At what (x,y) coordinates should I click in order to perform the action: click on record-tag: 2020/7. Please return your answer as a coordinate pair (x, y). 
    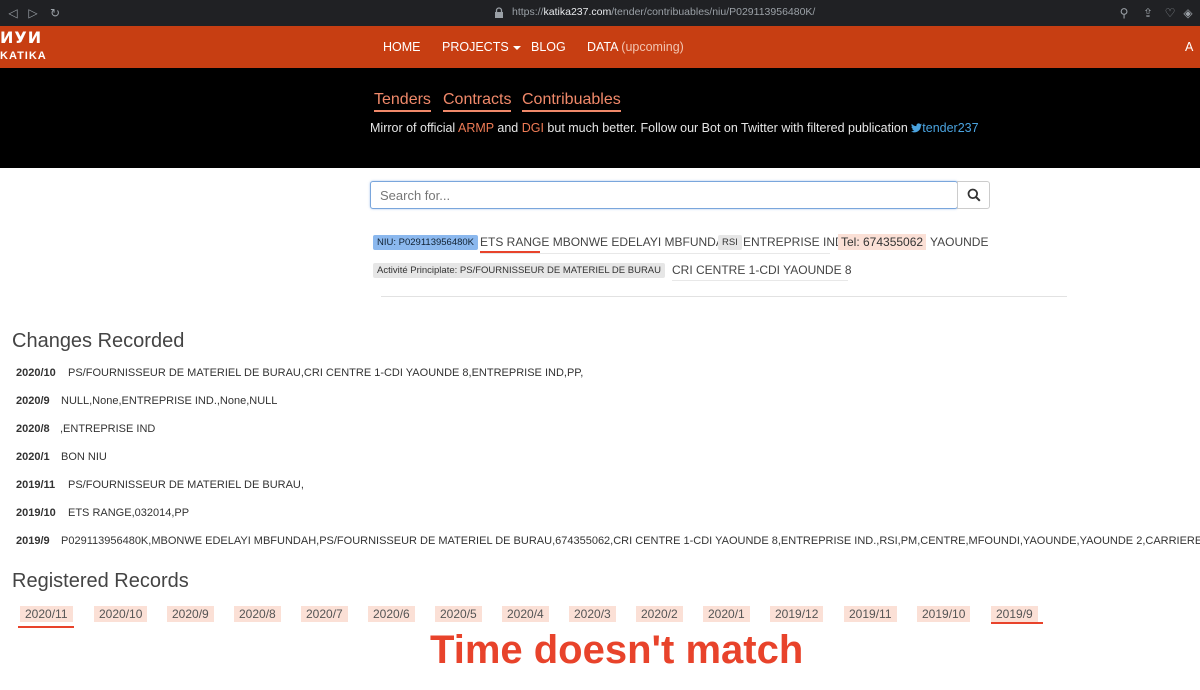
    Looking at the image, I should click on (324, 614).